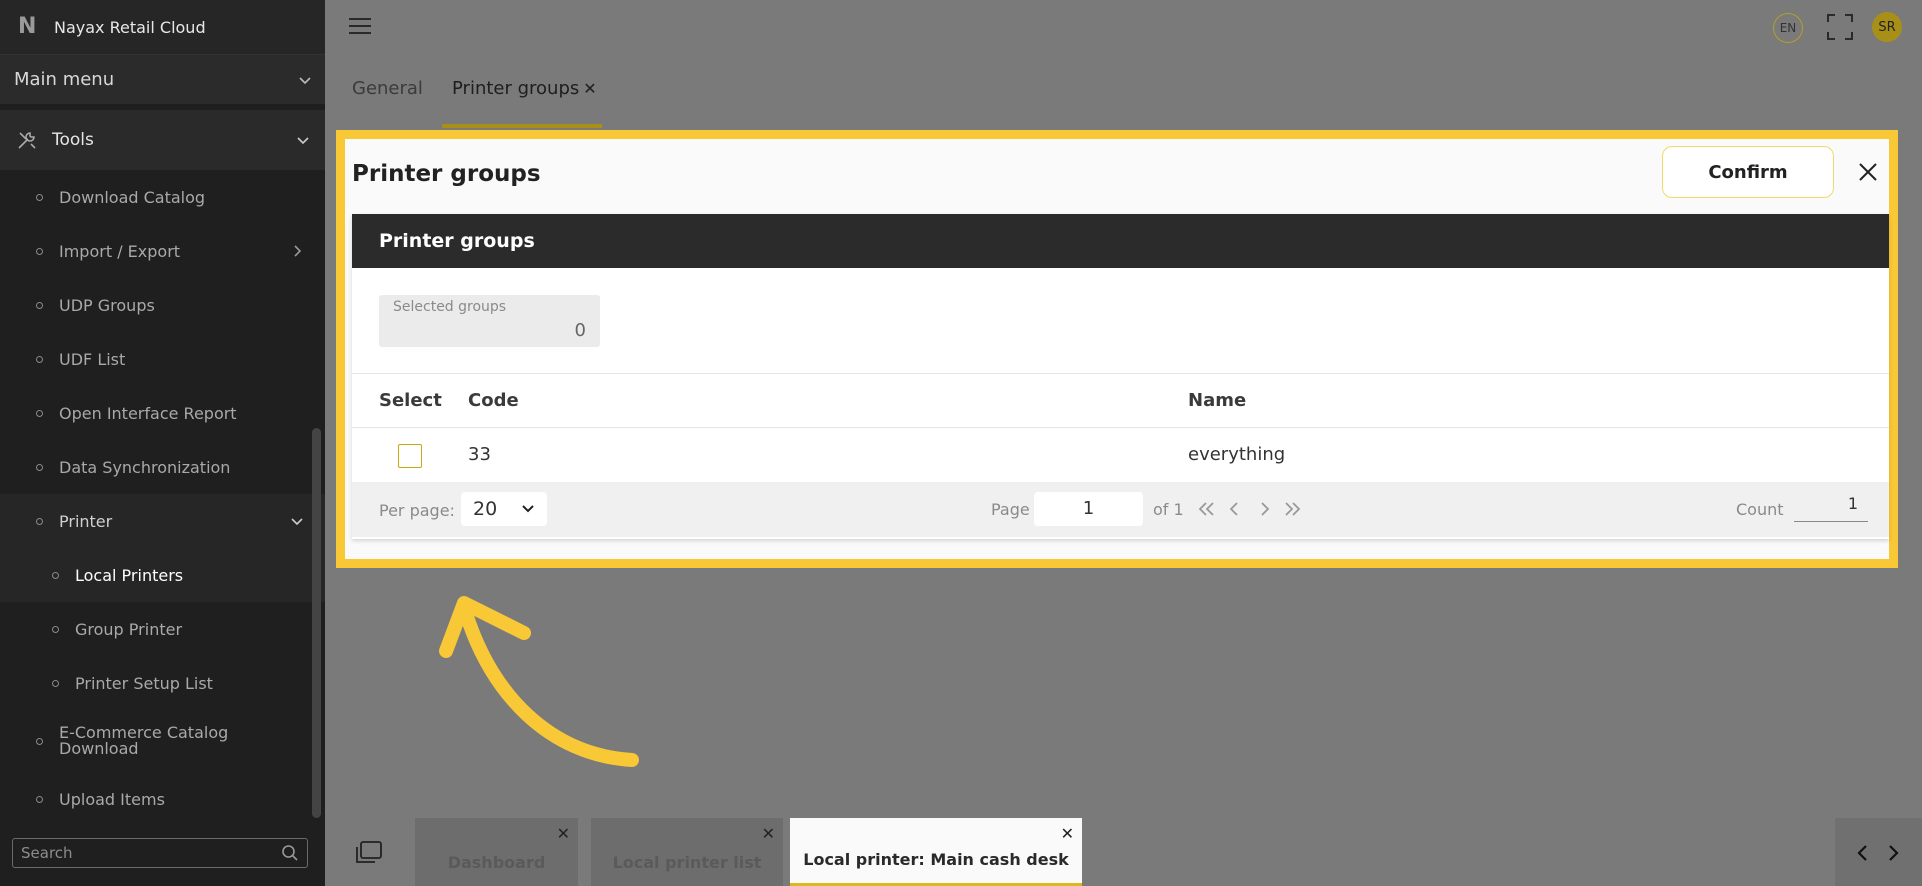 This screenshot has height=886, width=1922. Describe the element at coordinates (1120, 400) in the screenshot. I see `table-header: Select Code Name` at that location.